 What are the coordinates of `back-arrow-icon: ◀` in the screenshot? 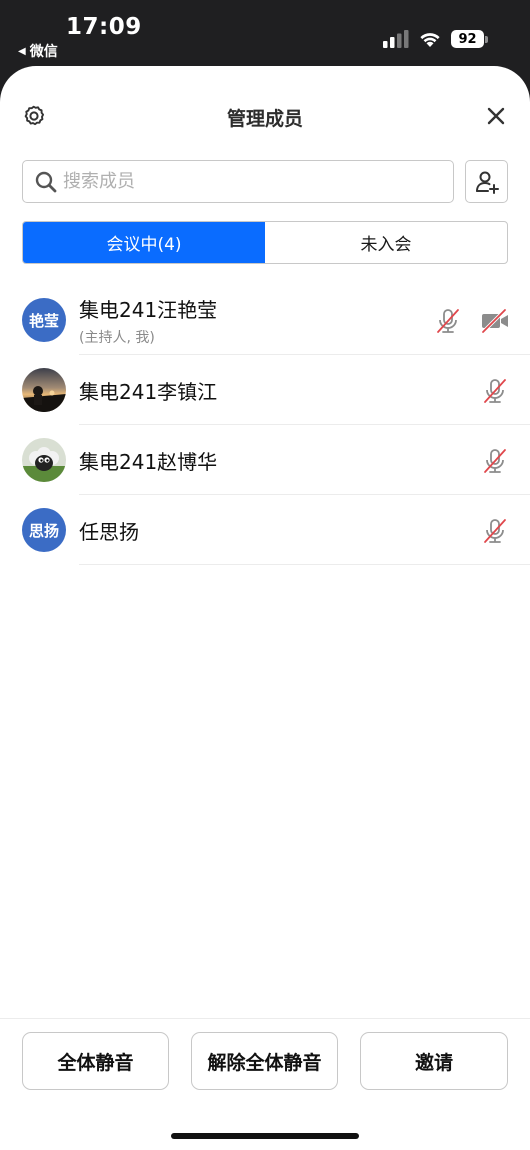 It's located at (22, 51).